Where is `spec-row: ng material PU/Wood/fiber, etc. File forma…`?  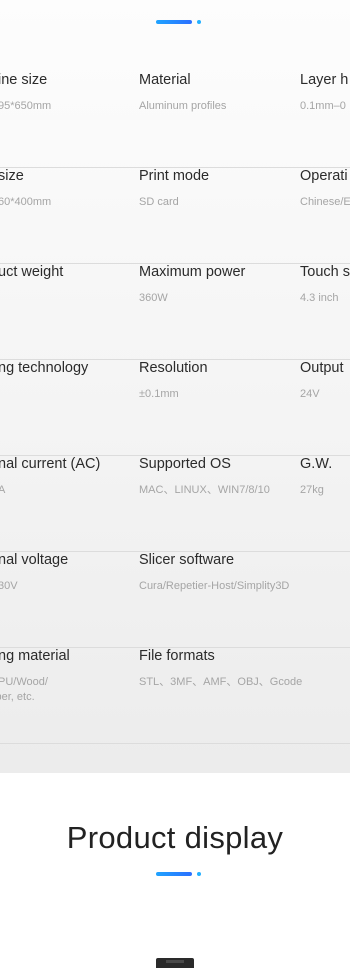 spec-row: ng material PU/Wood/fiber, etc. File forma… is located at coordinates (175, 696).